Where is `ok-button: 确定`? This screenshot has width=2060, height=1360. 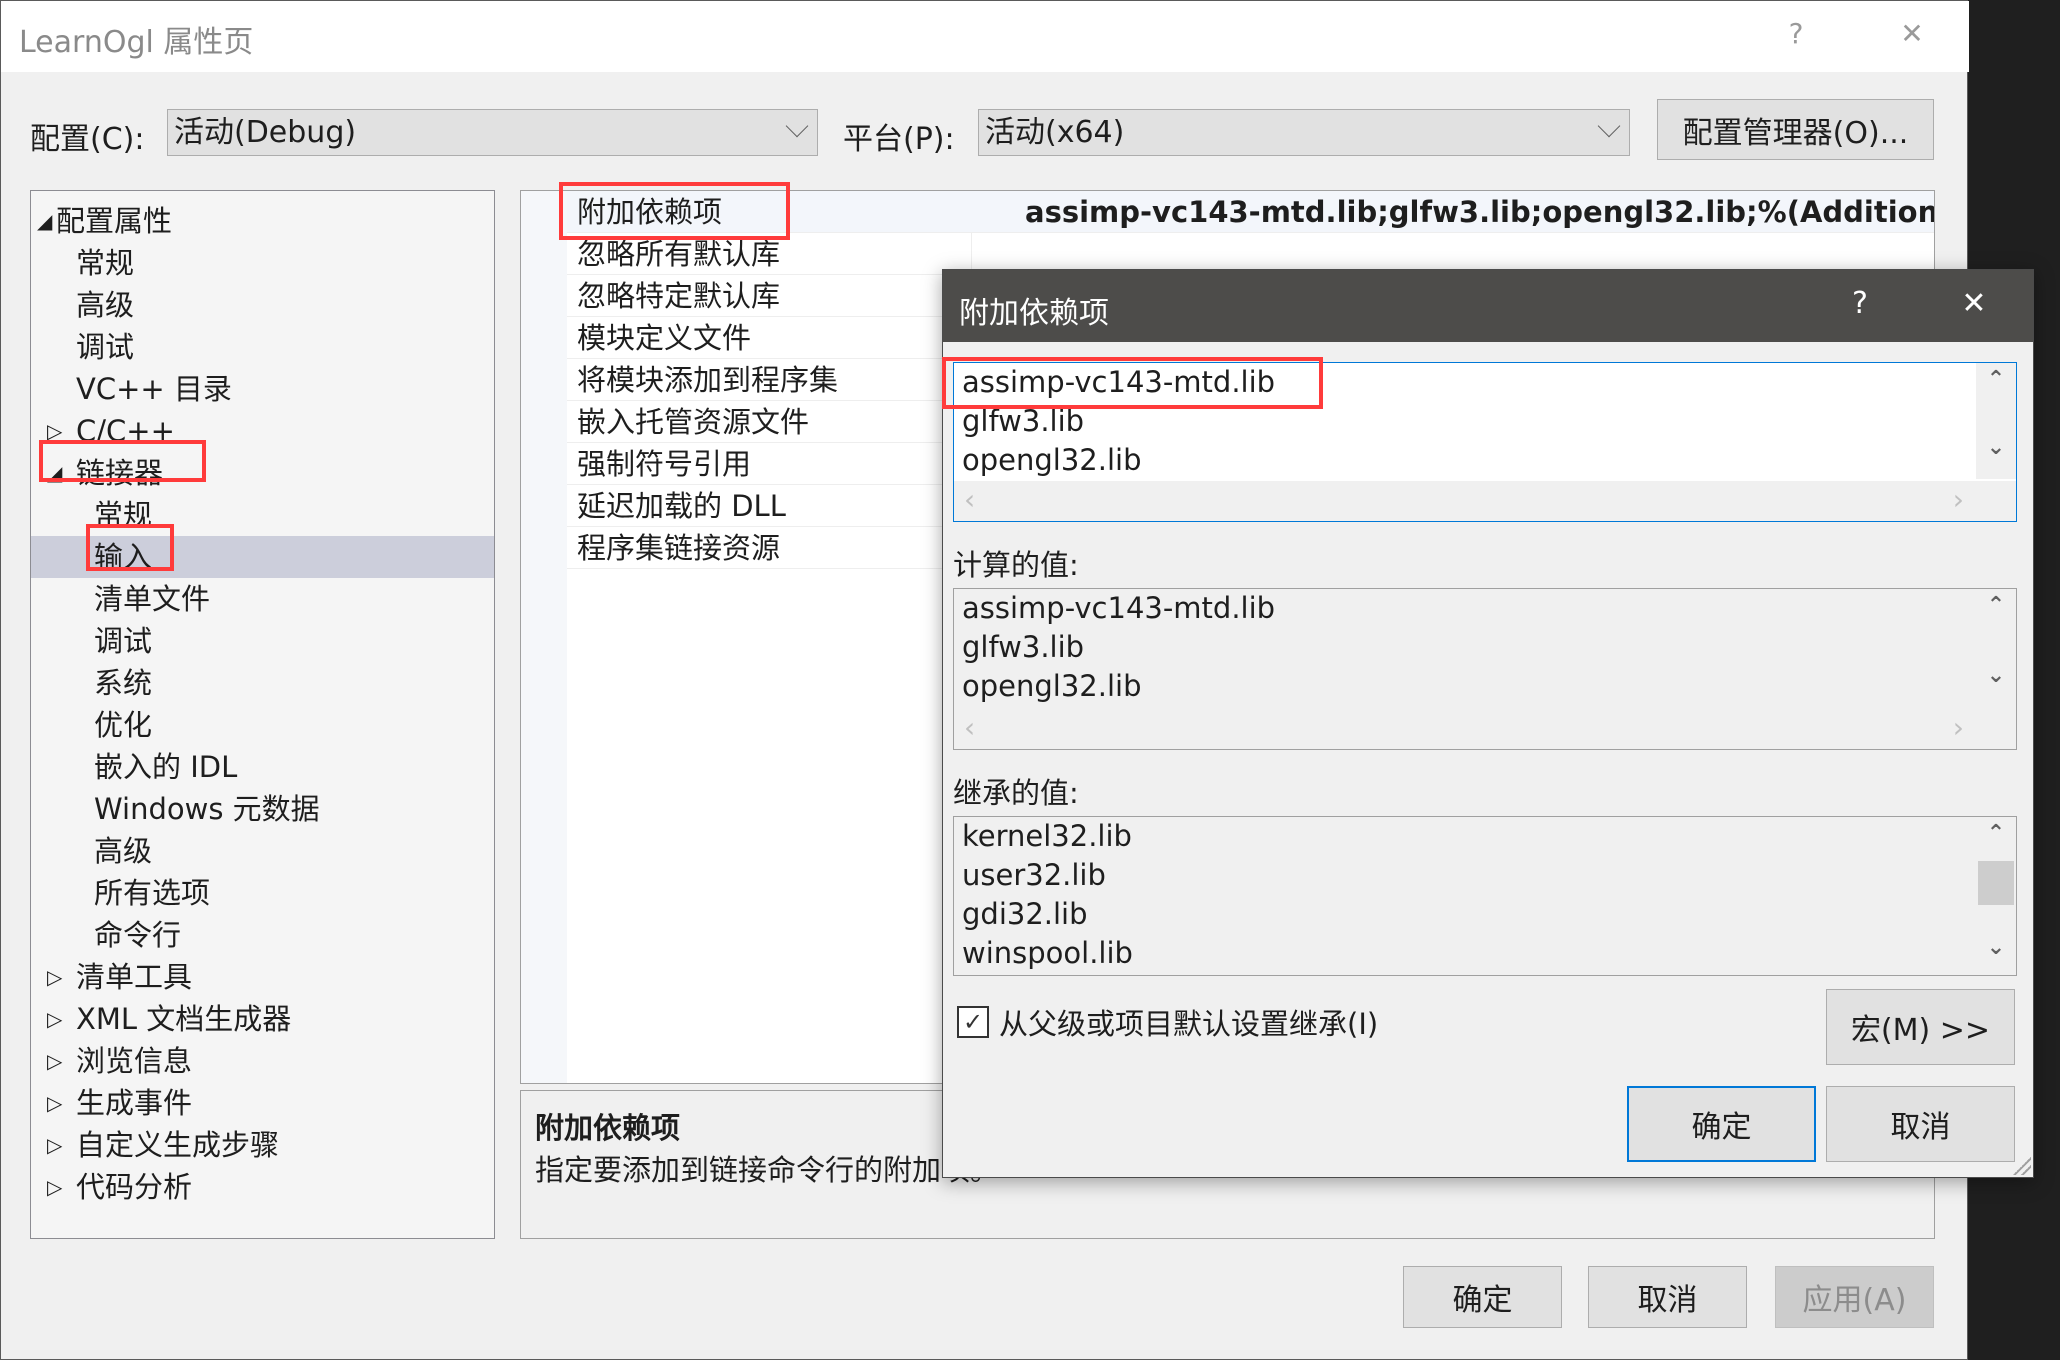
ok-button: 确定 is located at coordinates (1482, 1297).